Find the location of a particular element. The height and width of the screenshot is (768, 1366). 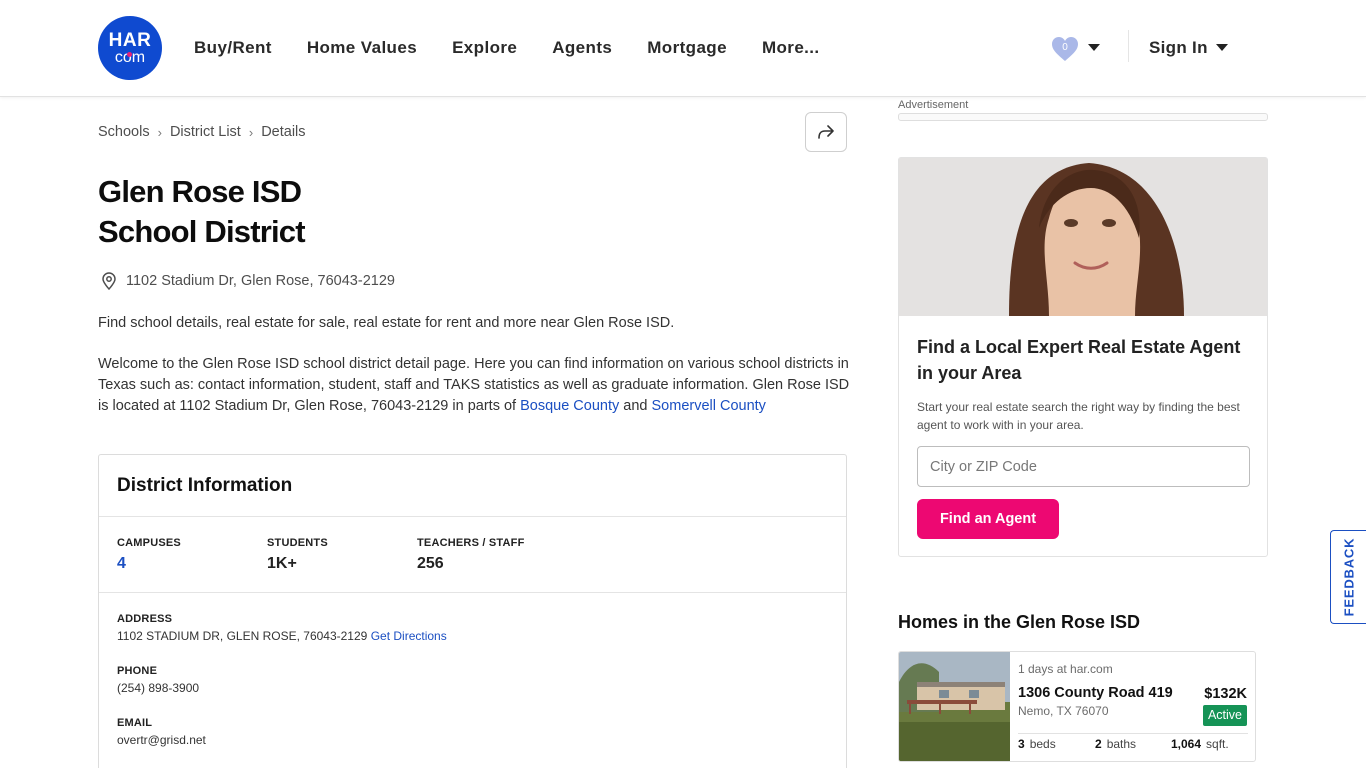

sign-in-button: Sign In is located at coordinates (1178, 48).